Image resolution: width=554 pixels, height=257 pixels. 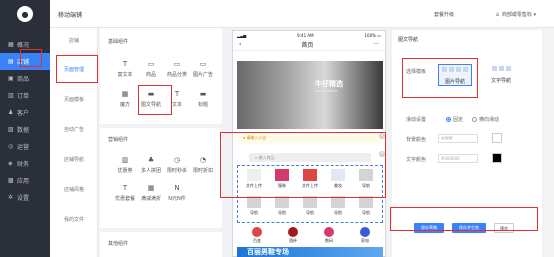 I want to click on heading-icon: ▬, so click(x=203, y=94).